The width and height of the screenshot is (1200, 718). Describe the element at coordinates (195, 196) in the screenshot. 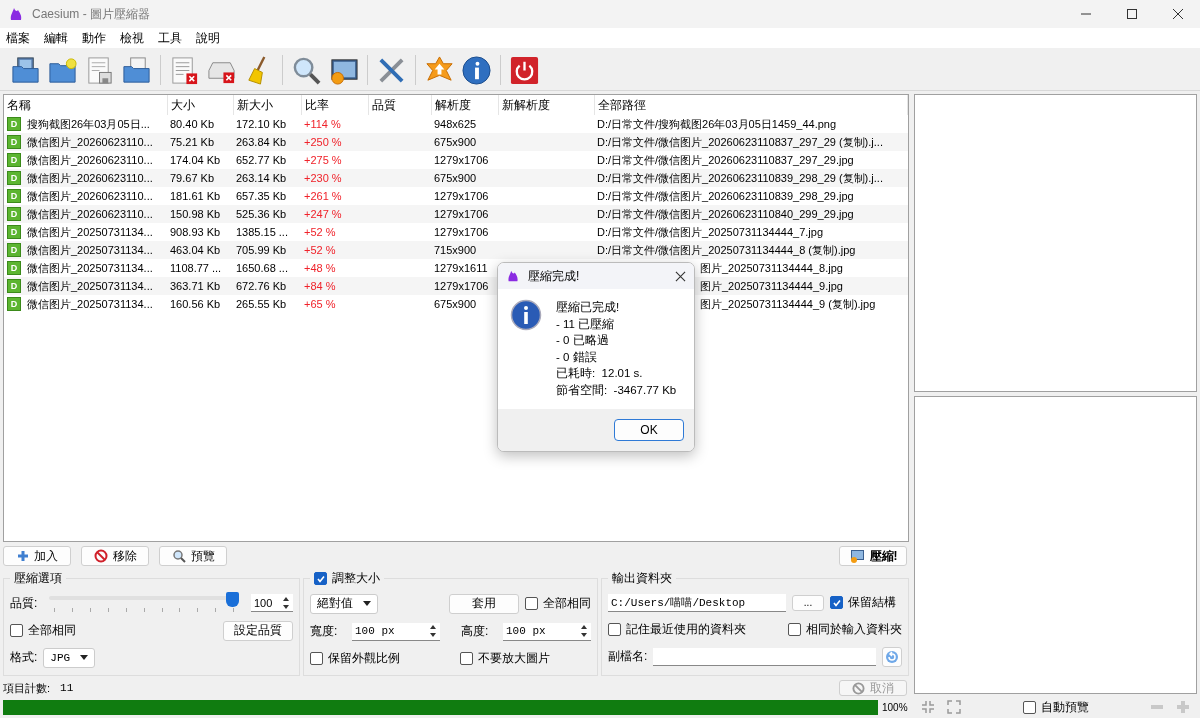

I see `table-cell: 181.61 Kb` at that location.